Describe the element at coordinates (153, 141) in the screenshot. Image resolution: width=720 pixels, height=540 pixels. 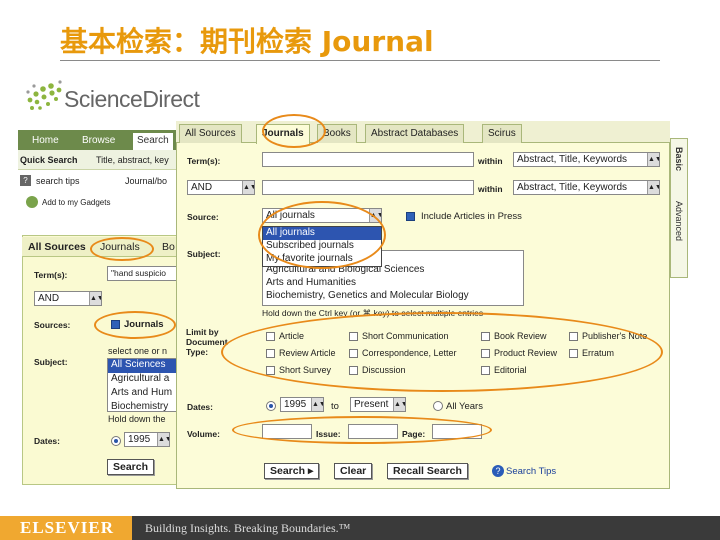
I see `back-tab-search: Search` at that location.